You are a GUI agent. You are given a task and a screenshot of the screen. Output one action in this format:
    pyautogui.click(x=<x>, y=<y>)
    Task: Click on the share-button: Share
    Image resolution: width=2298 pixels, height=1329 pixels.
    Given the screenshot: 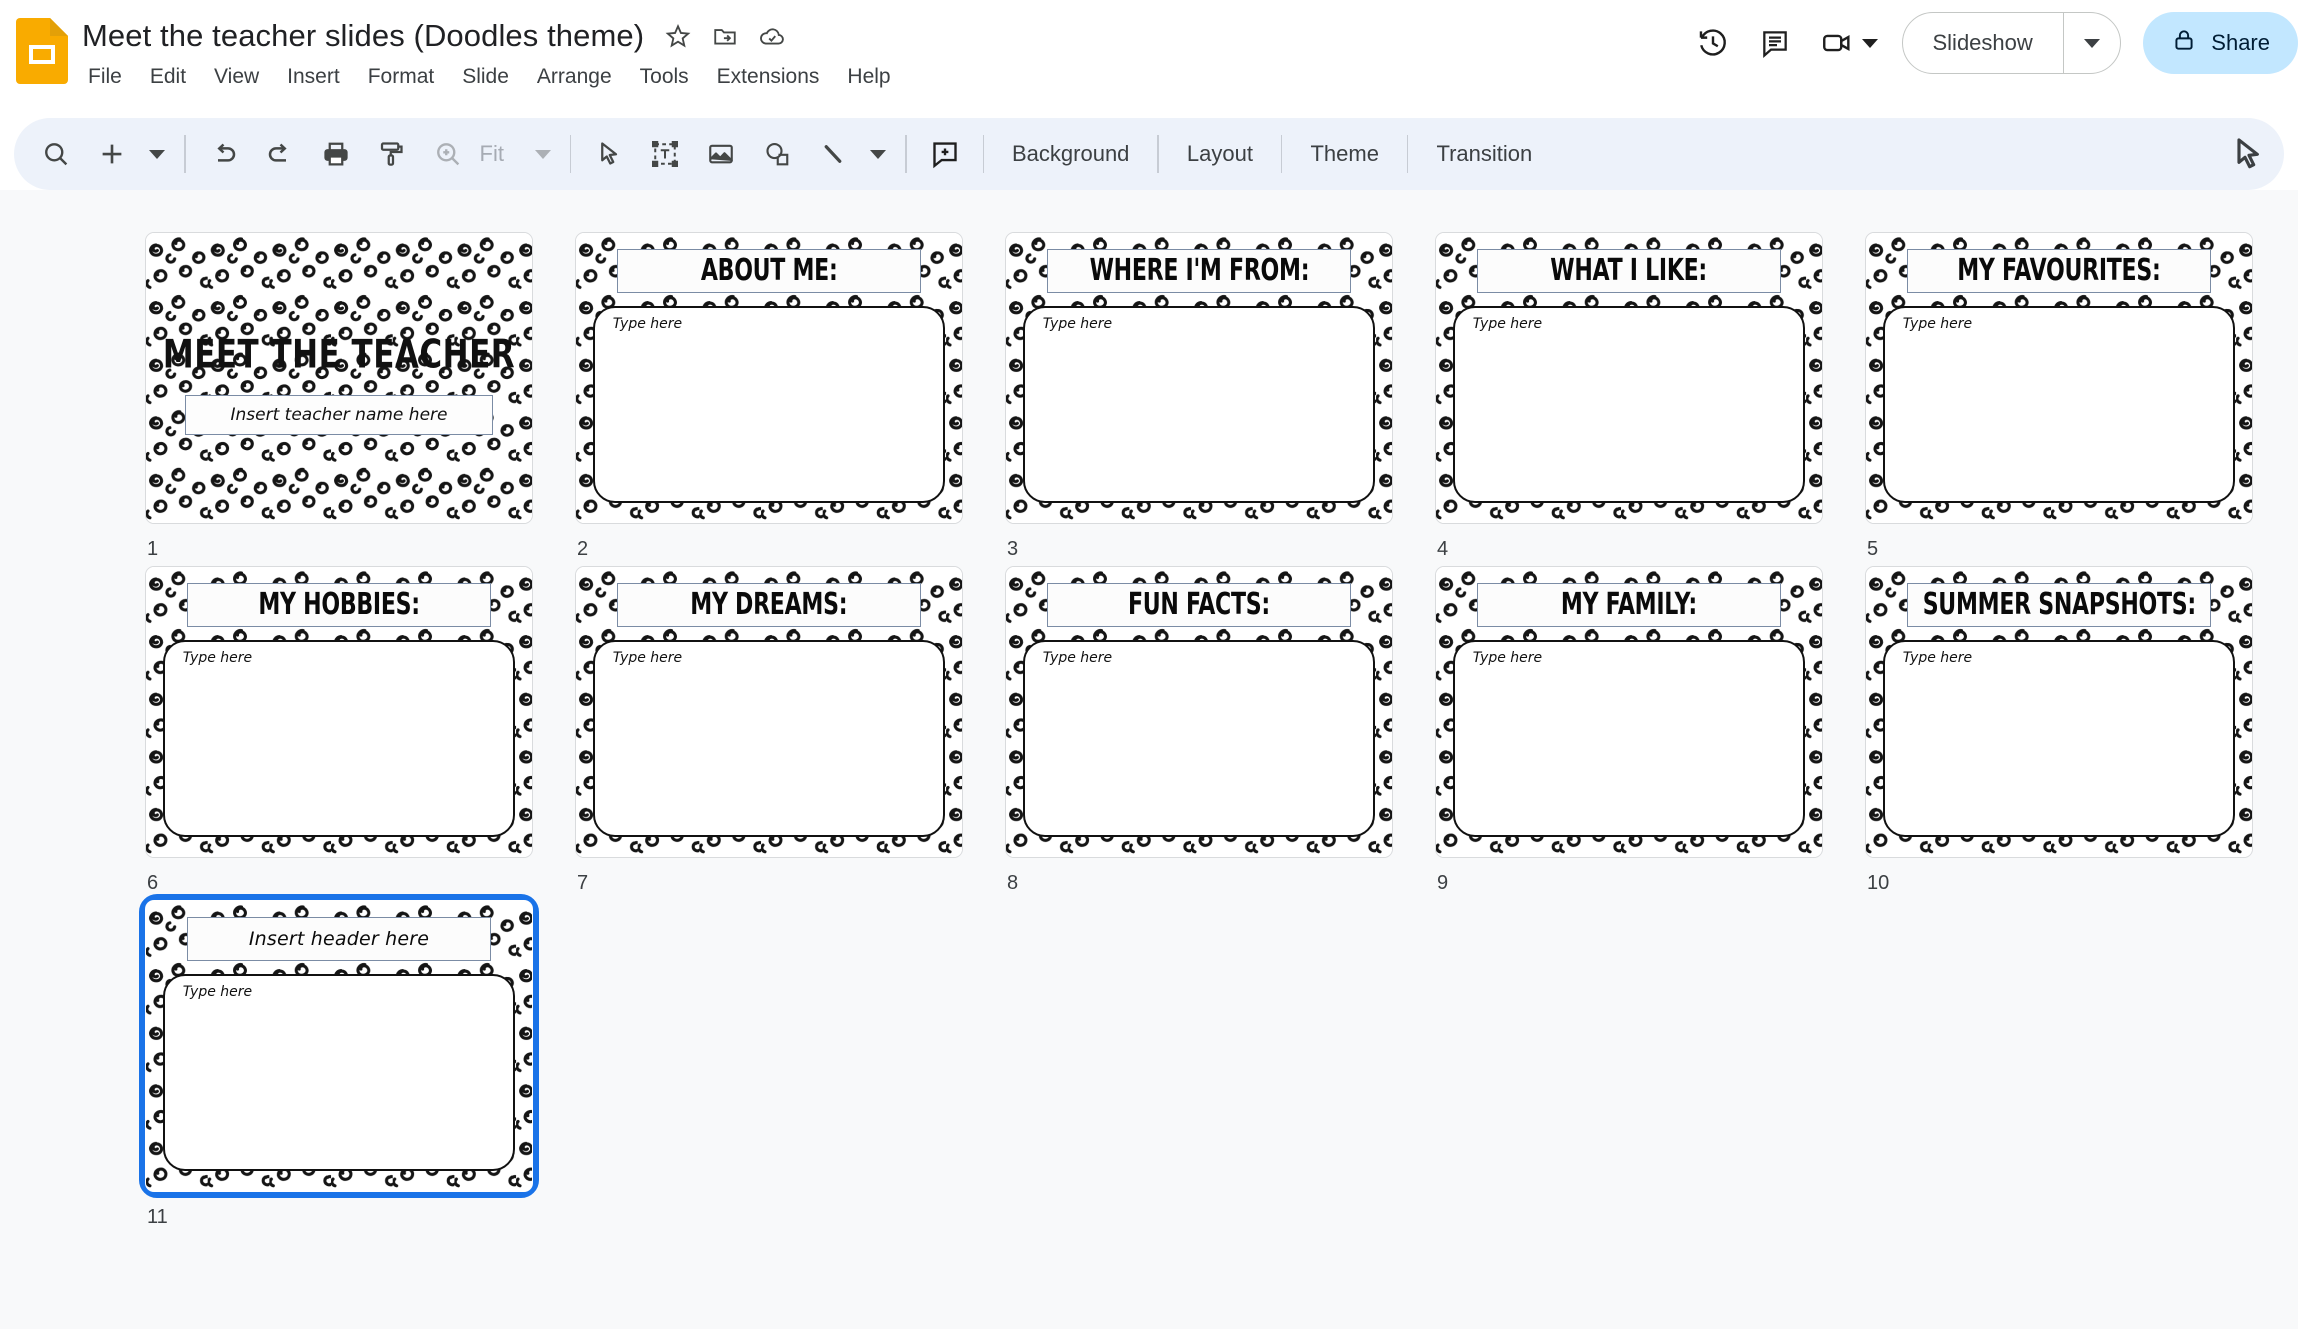 What is the action you would take?
    pyautogui.click(x=2220, y=43)
    